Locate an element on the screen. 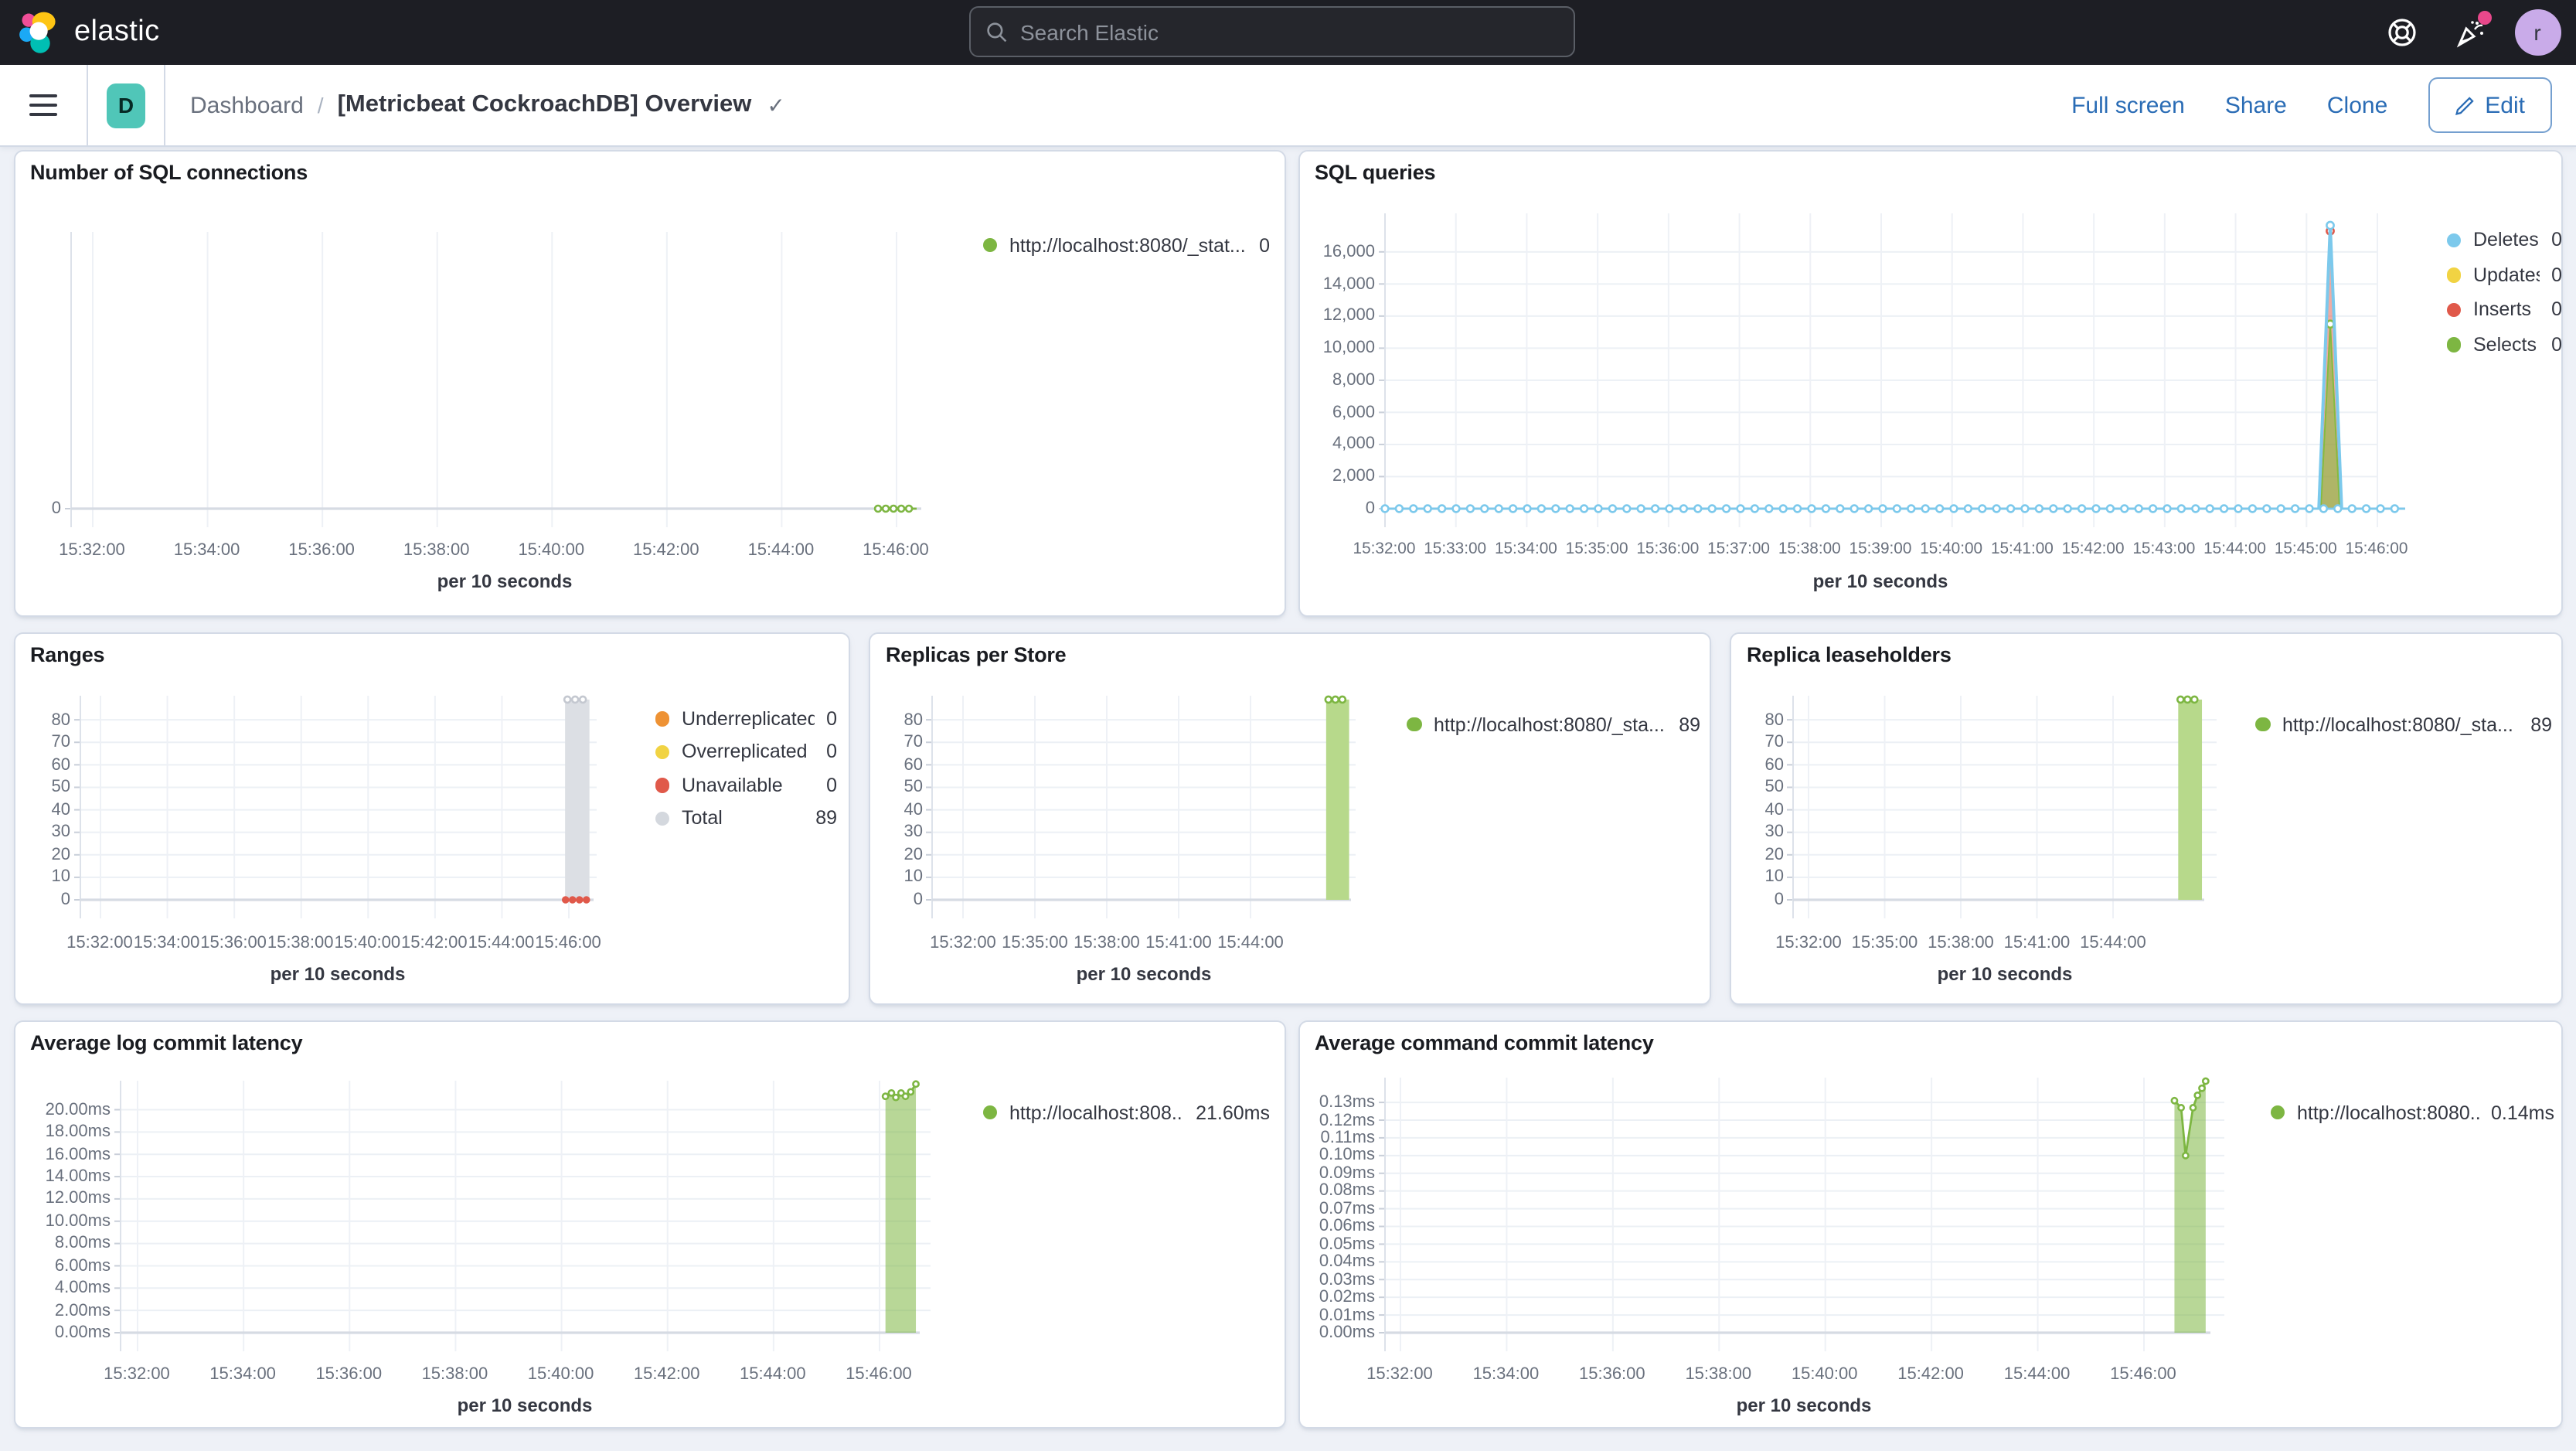 Image resolution: width=2576 pixels, height=1451 pixels. legend-item: Updates 0 is located at coordinates (2504, 274).